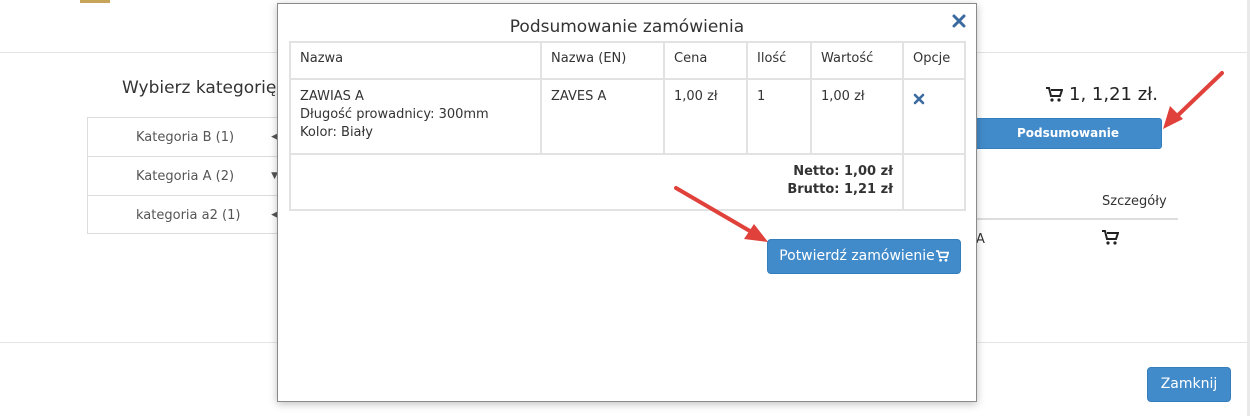  What do you see at coordinates (934, 60) in the screenshot?
I see `column-header-options: Opcje` at bounding box center [934, 60].